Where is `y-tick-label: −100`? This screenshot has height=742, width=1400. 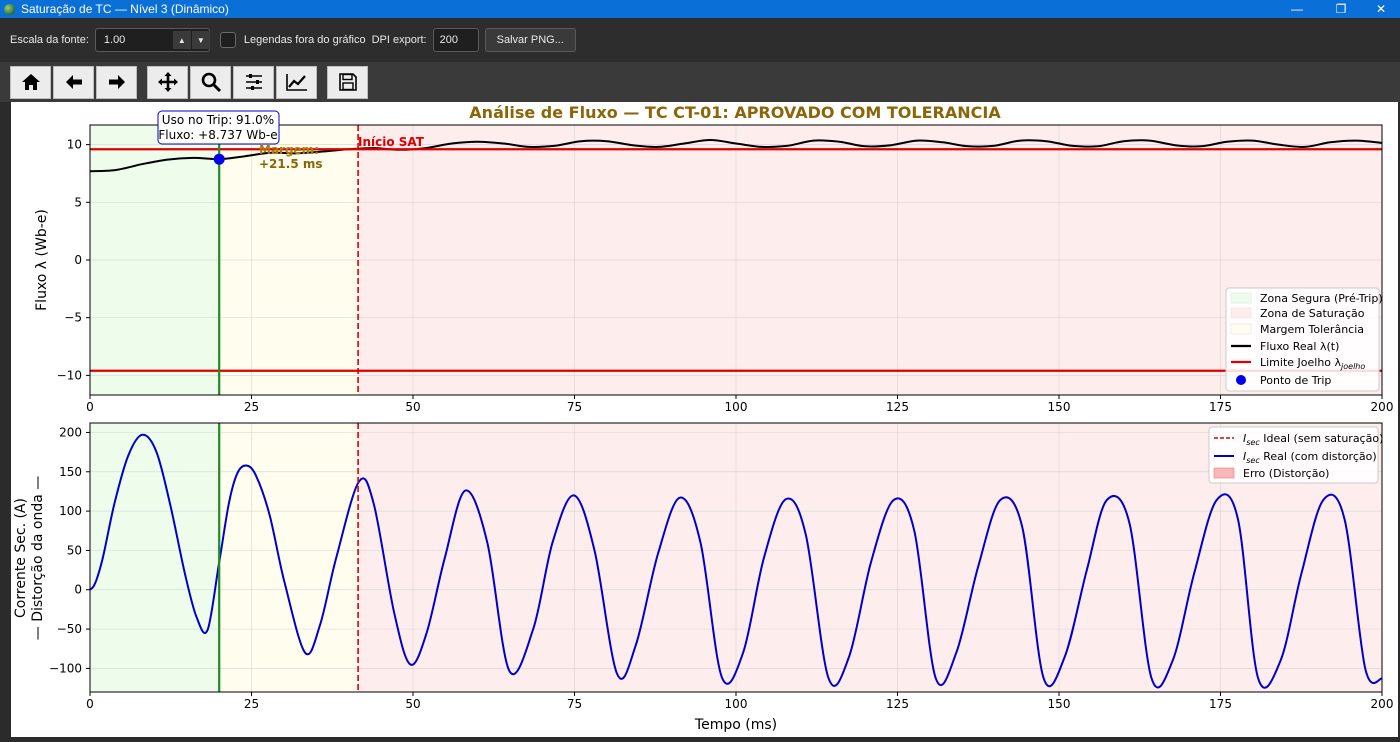 y-tick-label: −100 is located at coordinates (65, 668).